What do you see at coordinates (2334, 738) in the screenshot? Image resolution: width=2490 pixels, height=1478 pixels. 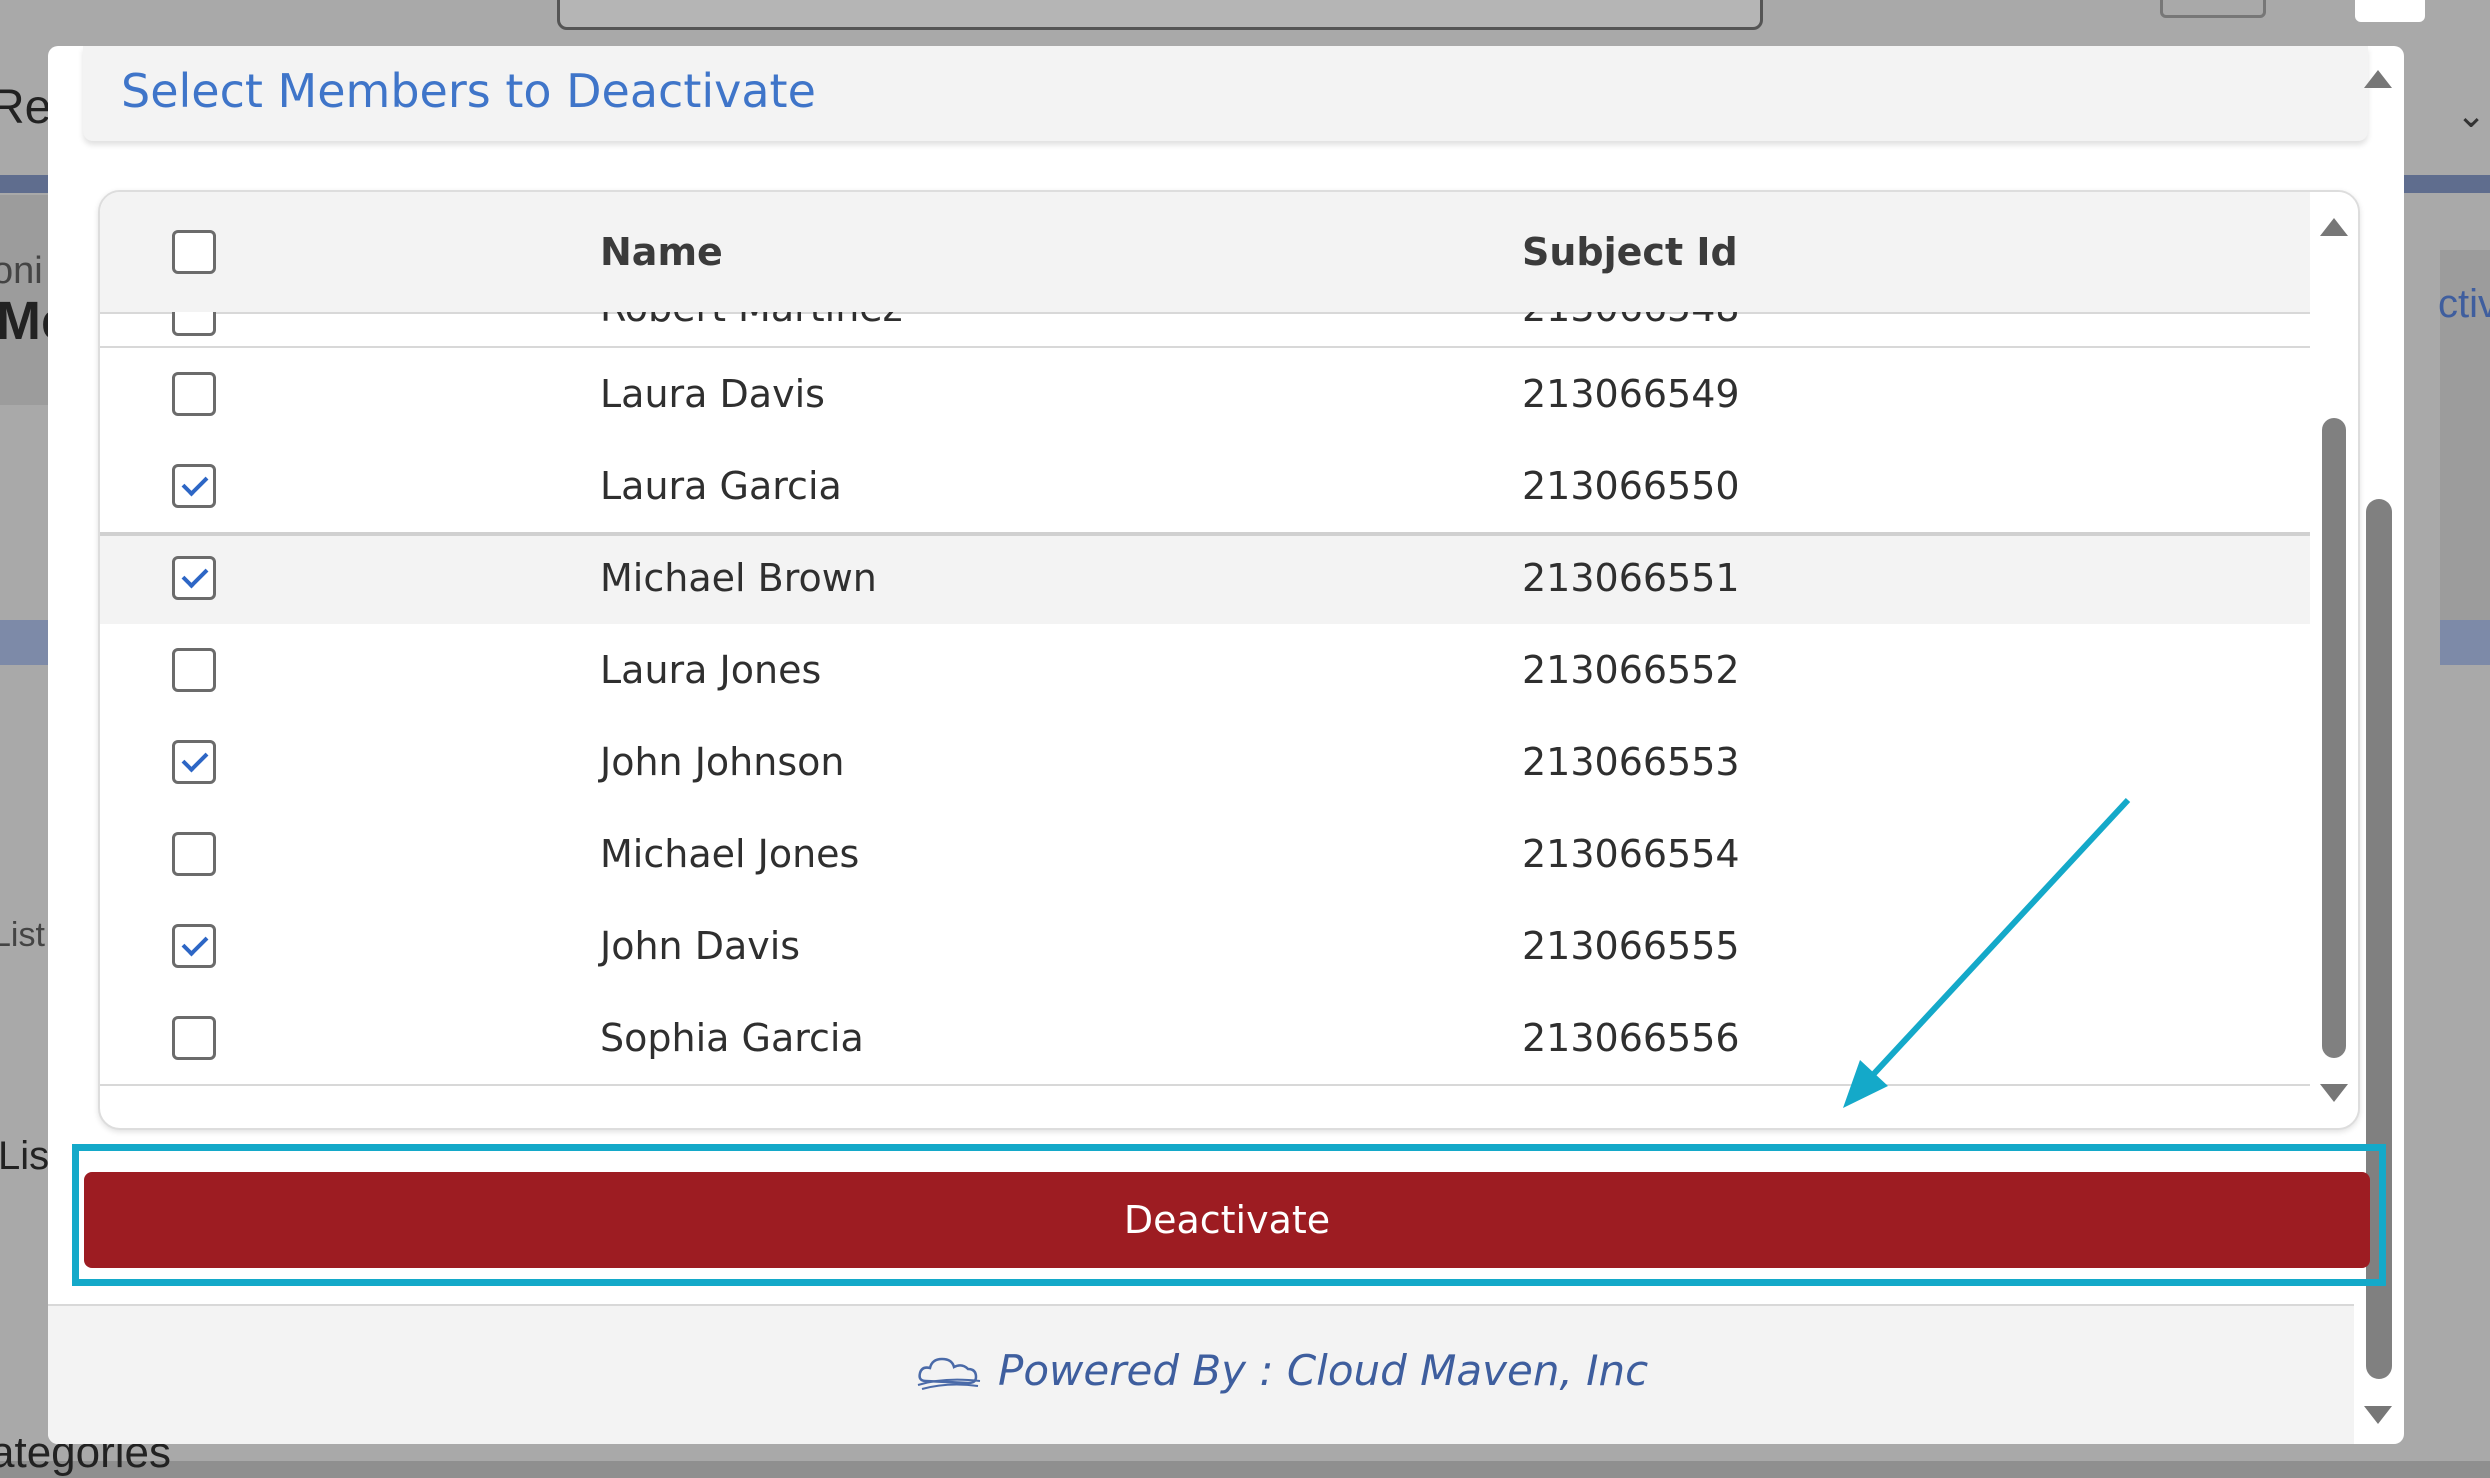 I see `table-scroll-thumb` at bounding box center [2334, 738].